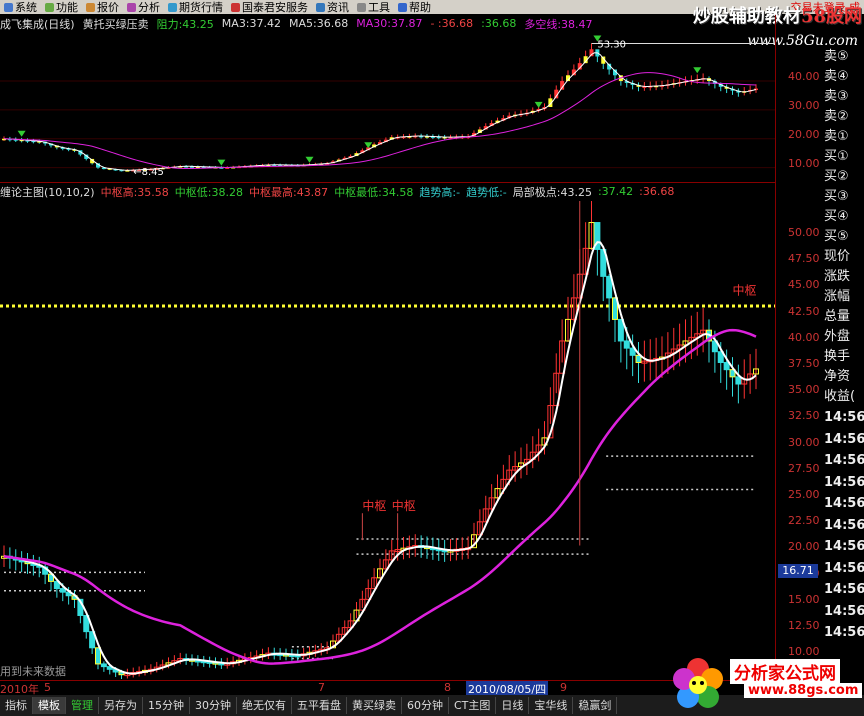 The width and height of the screenshot is (864, 716). Describe the element at coordinates (235, 7) in the screenshot. I see `service-icon` at that location.